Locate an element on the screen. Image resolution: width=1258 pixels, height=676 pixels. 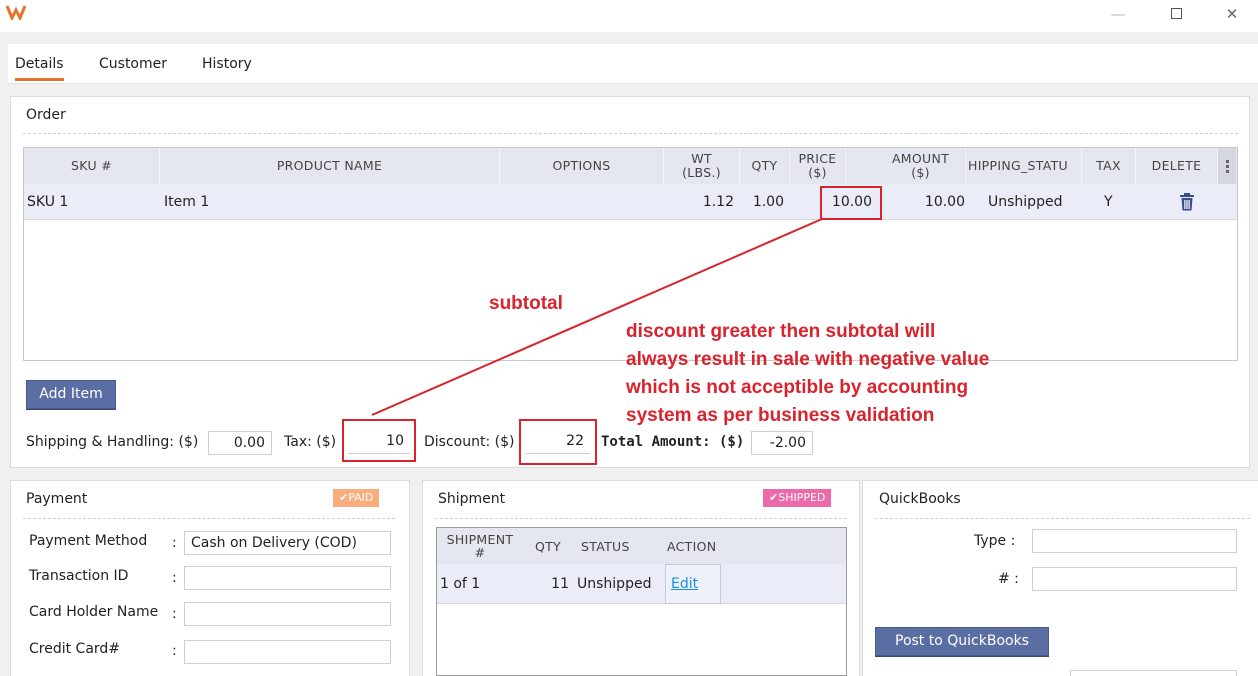
post-to-quickbooks-button: Post to QuickBooks is located at coordinates (962, 641).